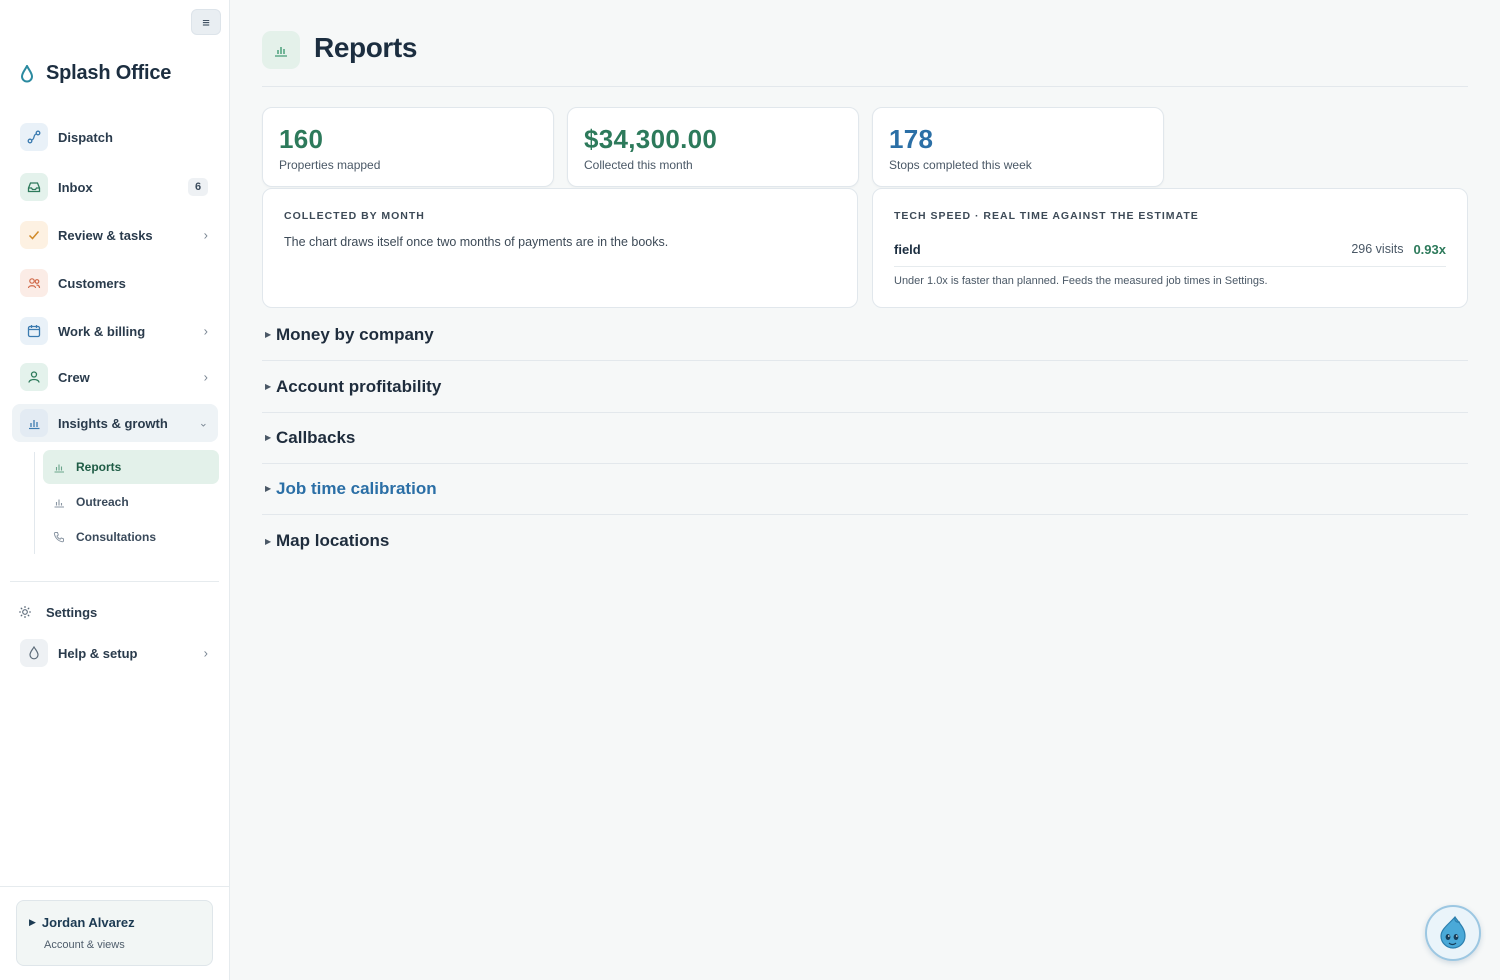  Describe the element at coordinates (115, 377) in the screenshot. I see `sidebar-item-crew: Crew ›` at that location.